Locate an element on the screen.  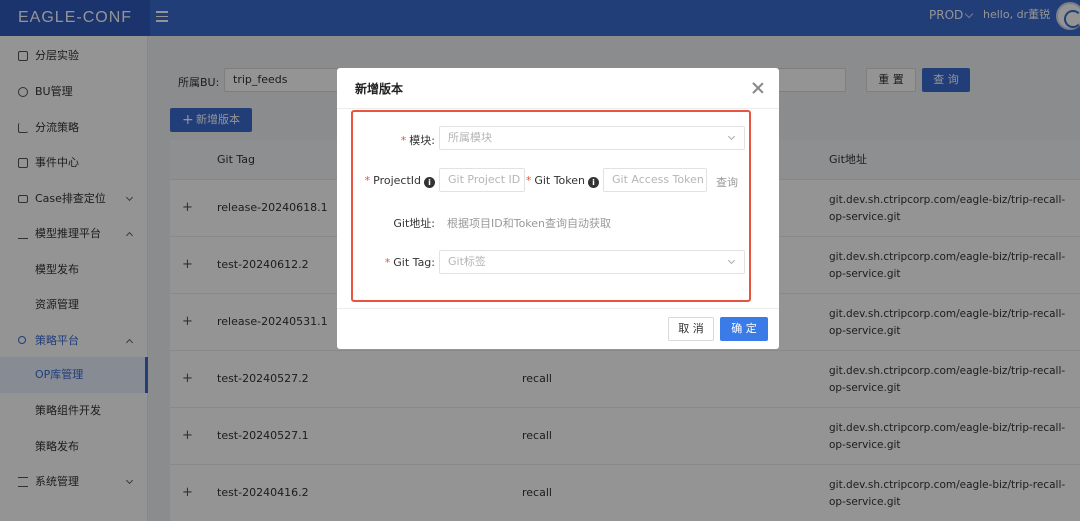
modal-title: 新增版本 is located at coordinates (379, 89).